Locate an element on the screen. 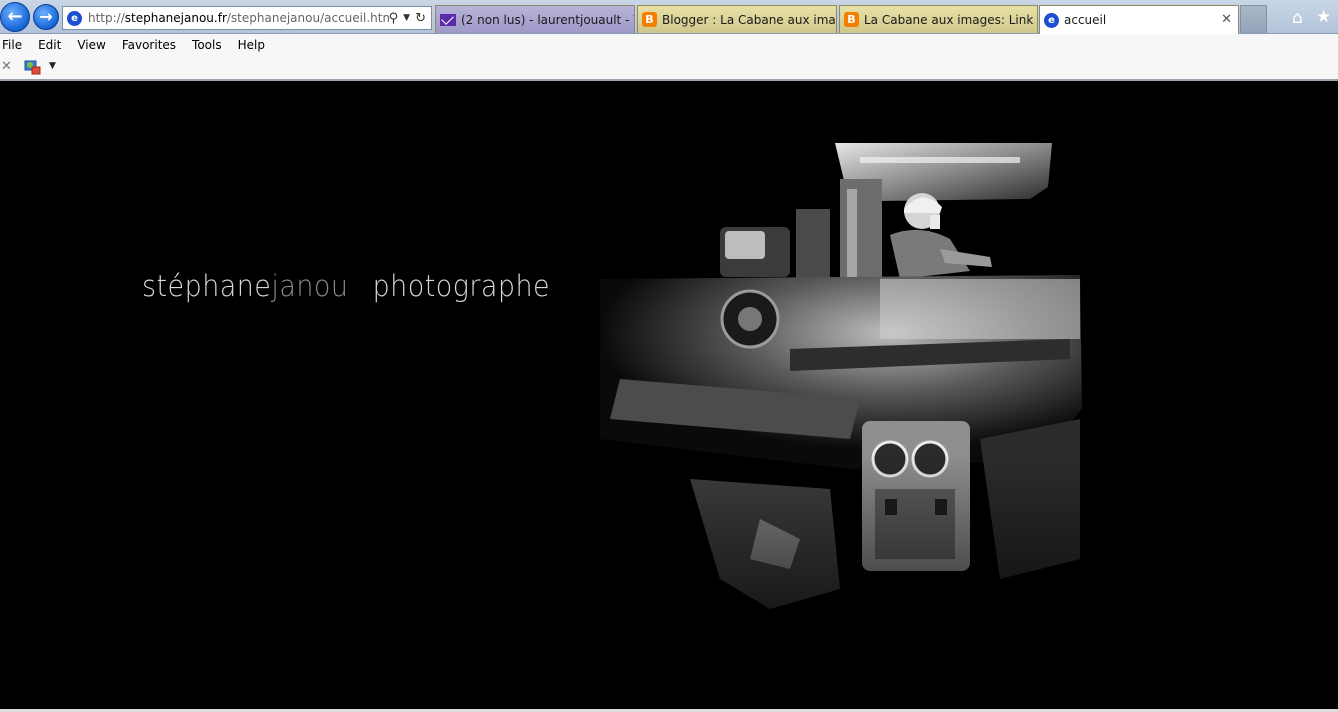  site-title-first-name: stéphane is located at coordinates (207, 286).